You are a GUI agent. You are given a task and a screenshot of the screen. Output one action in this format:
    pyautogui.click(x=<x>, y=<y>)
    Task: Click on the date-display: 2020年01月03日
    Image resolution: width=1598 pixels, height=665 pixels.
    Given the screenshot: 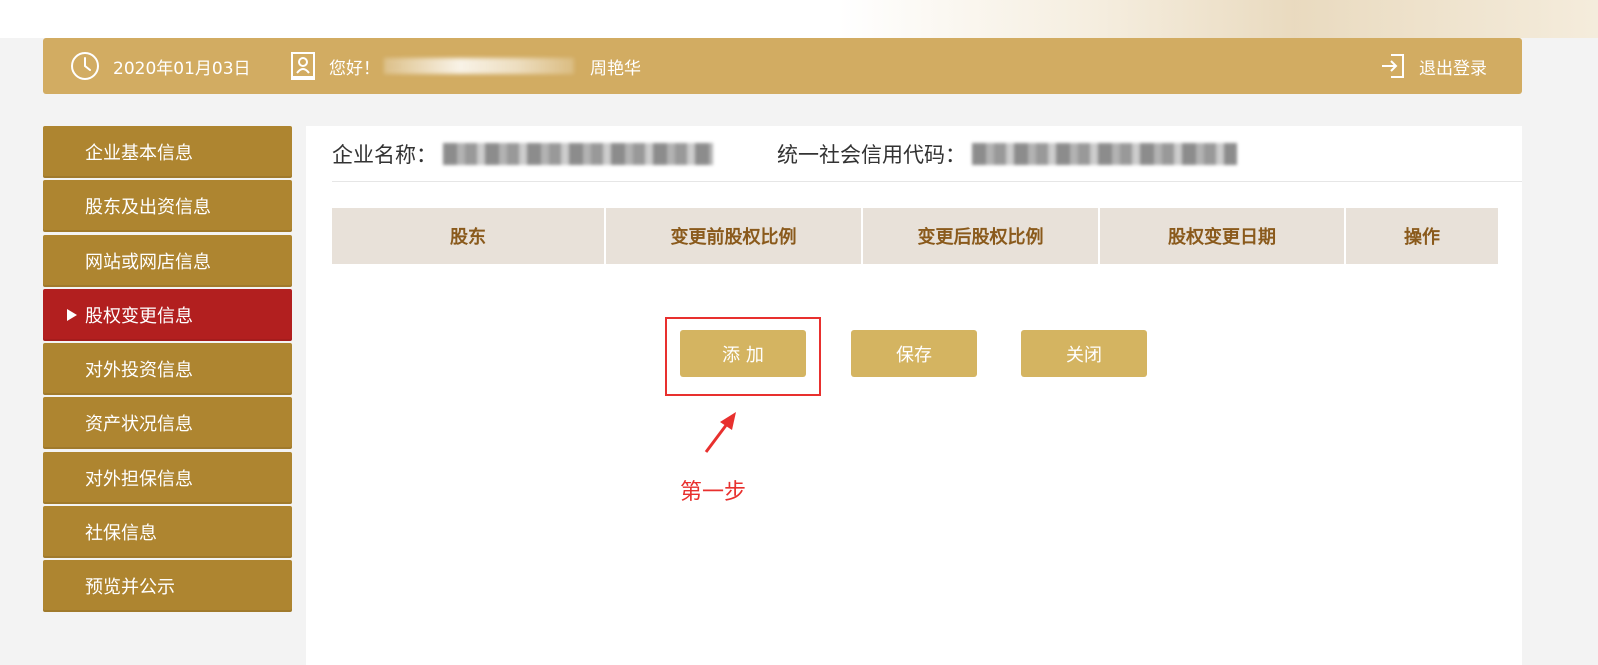 What is the action you would take?
    pyautogui.click(x=160, y=66)
    